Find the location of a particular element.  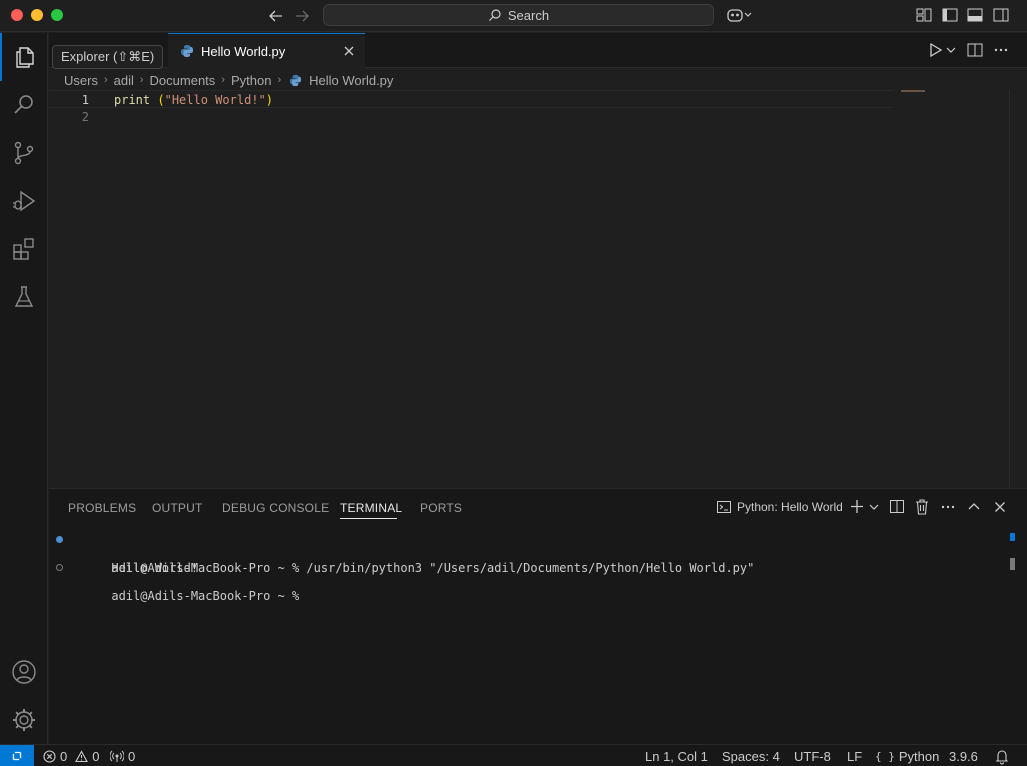

language-mode: { } Python is located at coordinates (907, 756).